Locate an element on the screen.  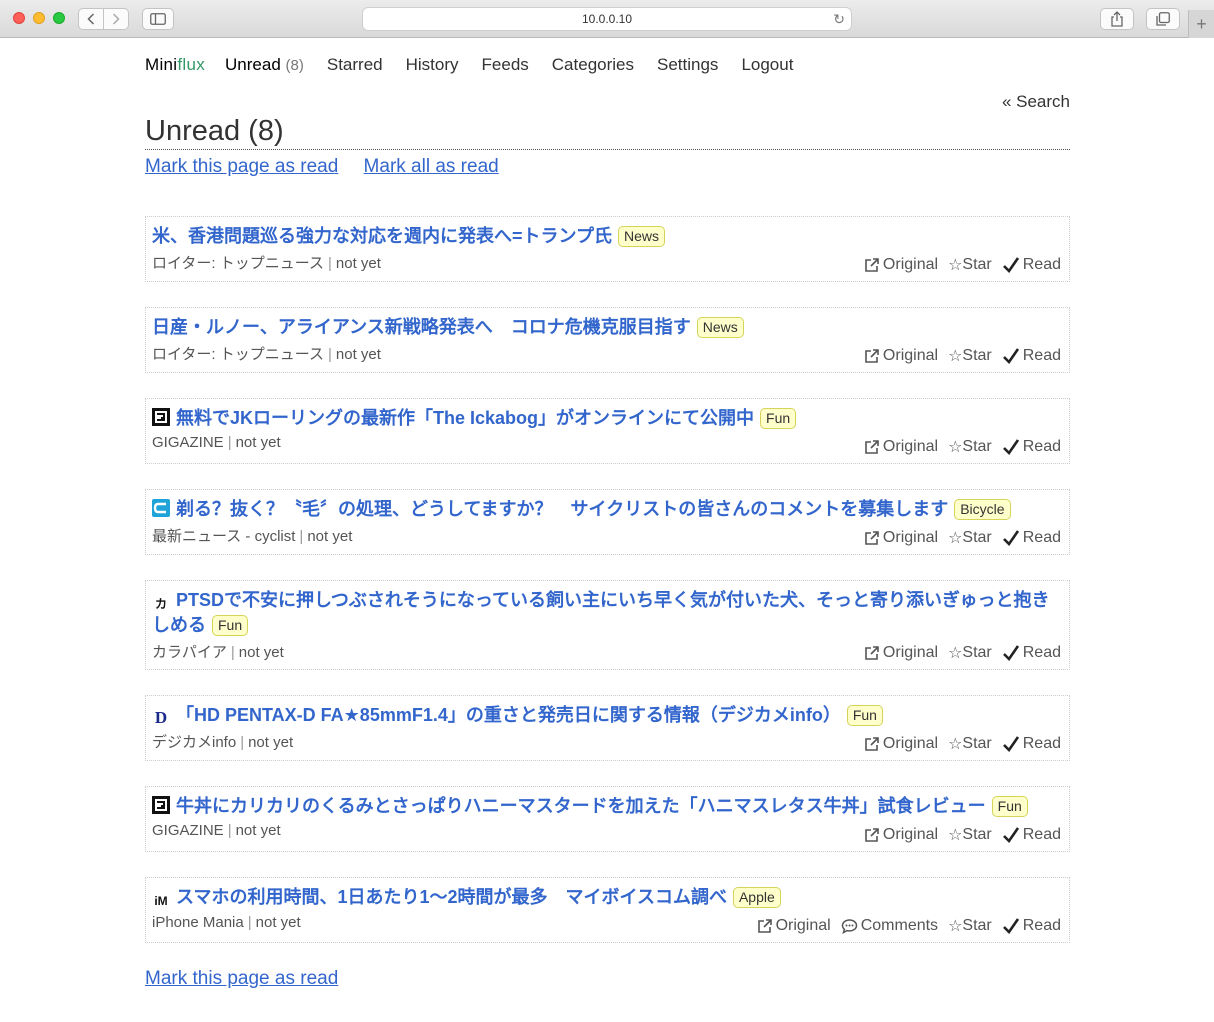
entry-title-link: 米、香港問題巡る強力な対応を週内に発表へ=トランプ氏 is located at coordinates (382, 236).